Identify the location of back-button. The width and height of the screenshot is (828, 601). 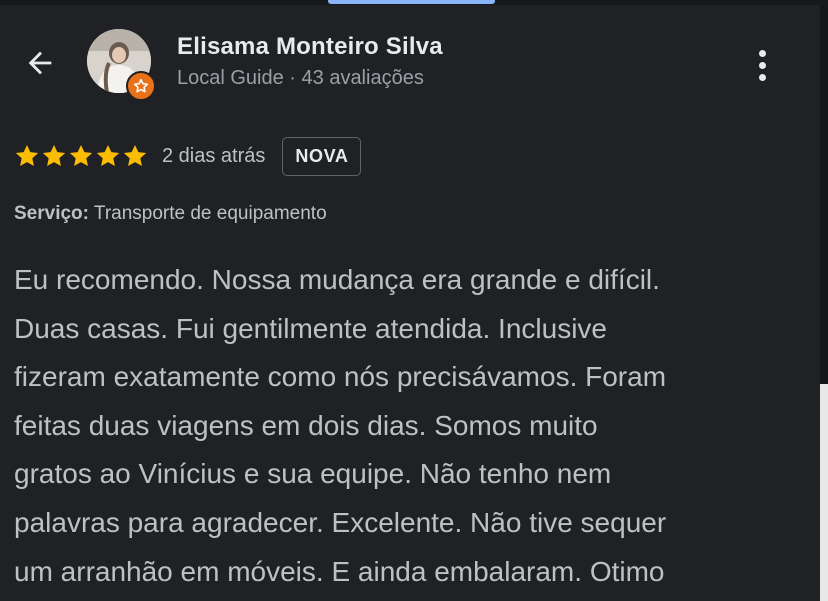
(40, 63).